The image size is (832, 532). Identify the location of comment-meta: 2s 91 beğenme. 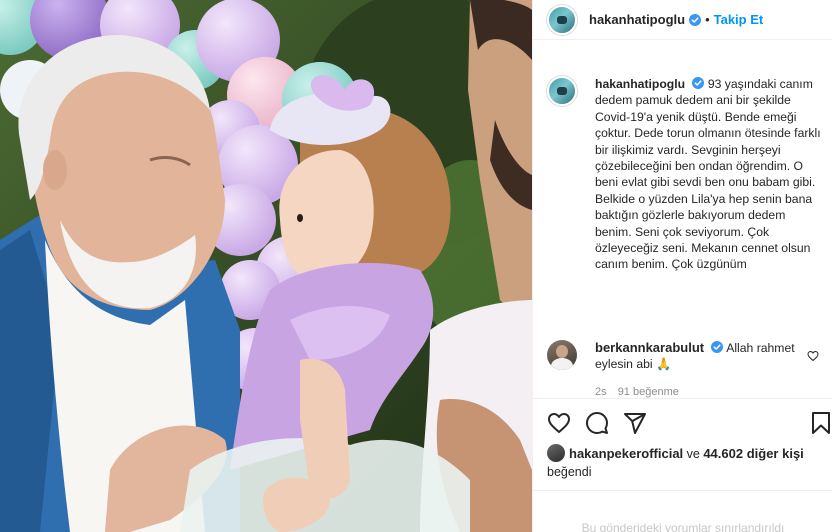
(641, 392).